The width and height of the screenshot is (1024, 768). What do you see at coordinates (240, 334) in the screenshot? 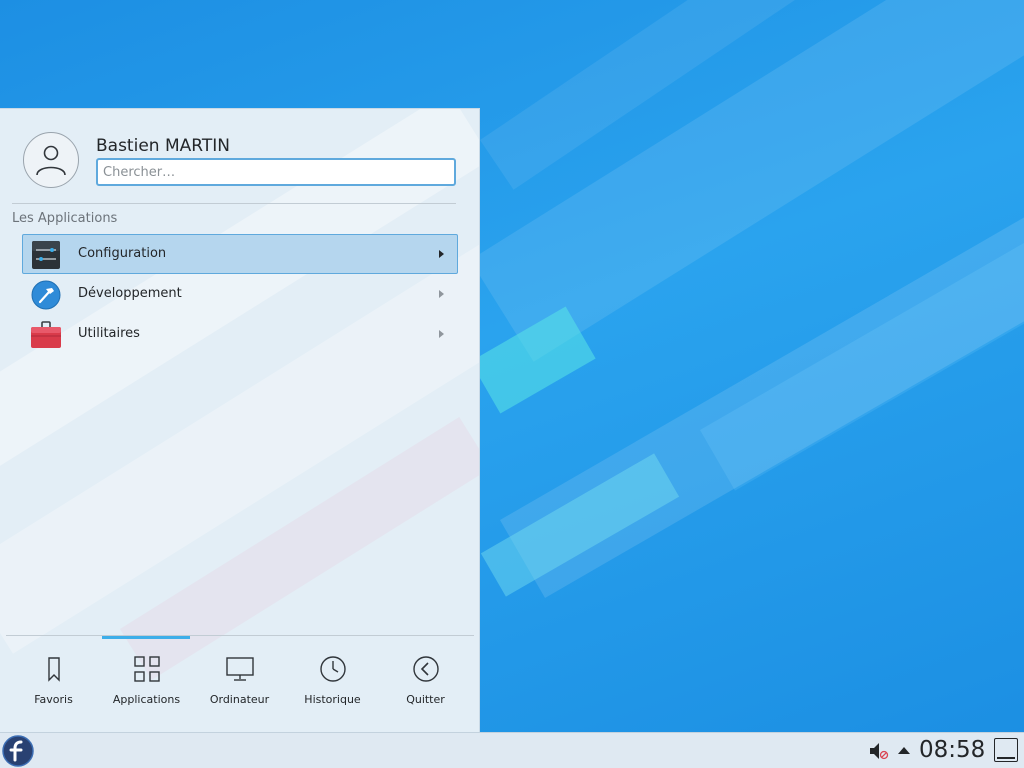
I see `app-item-utilitaires: Utilitaires` at bounding box center [240, 334].